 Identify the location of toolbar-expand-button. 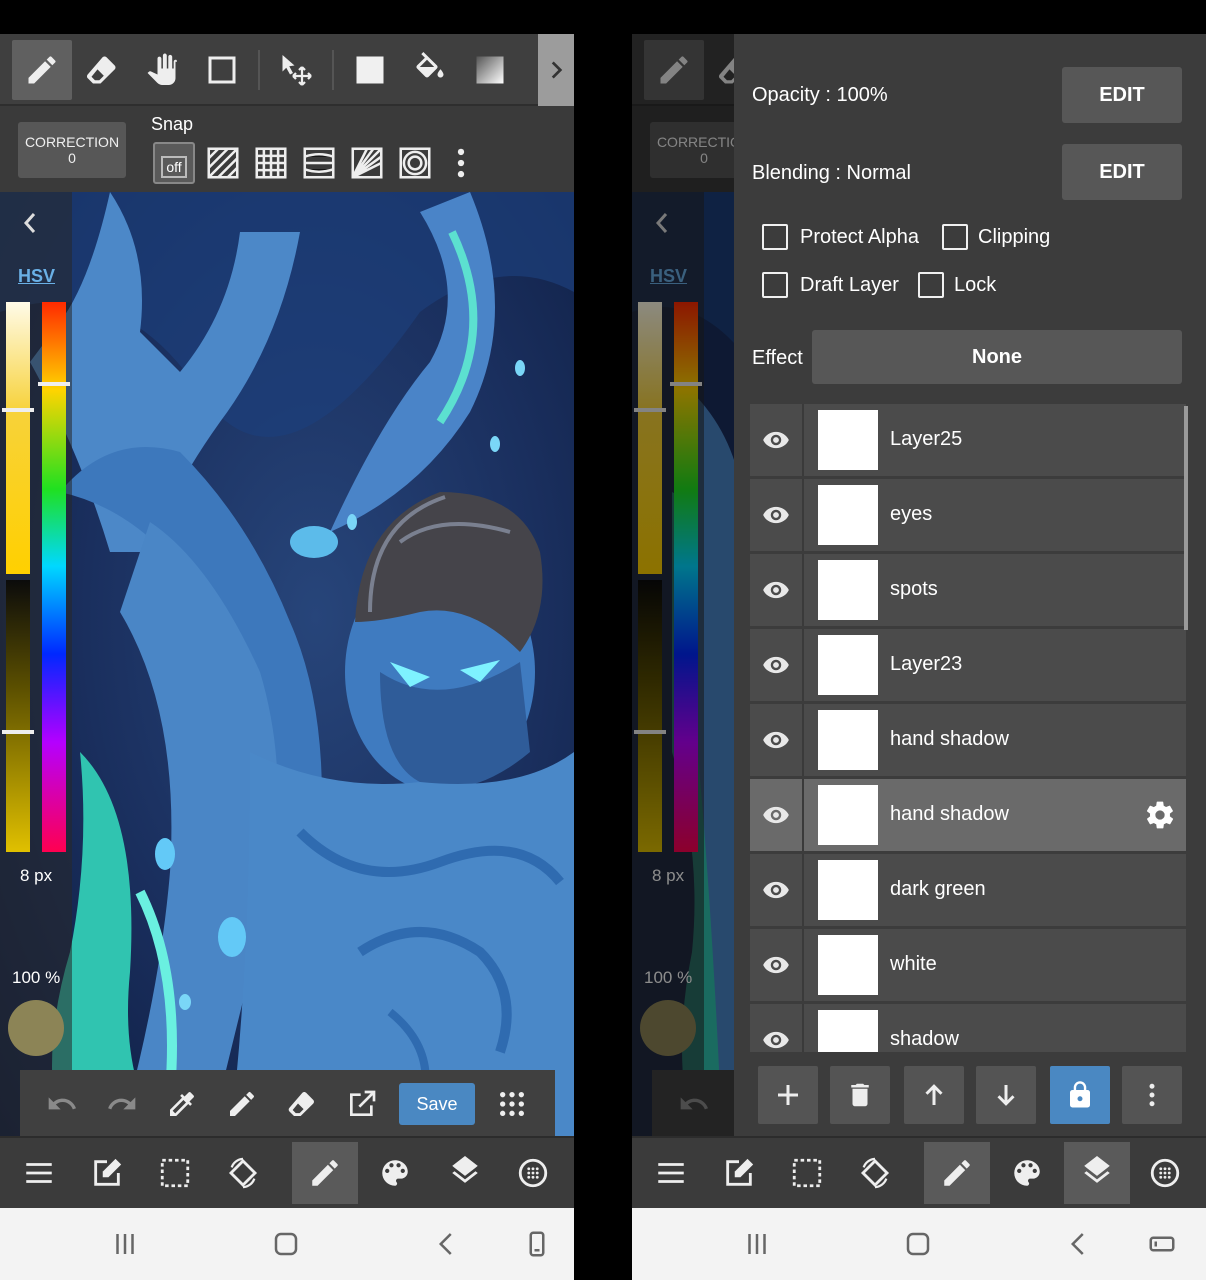
(556, 70).